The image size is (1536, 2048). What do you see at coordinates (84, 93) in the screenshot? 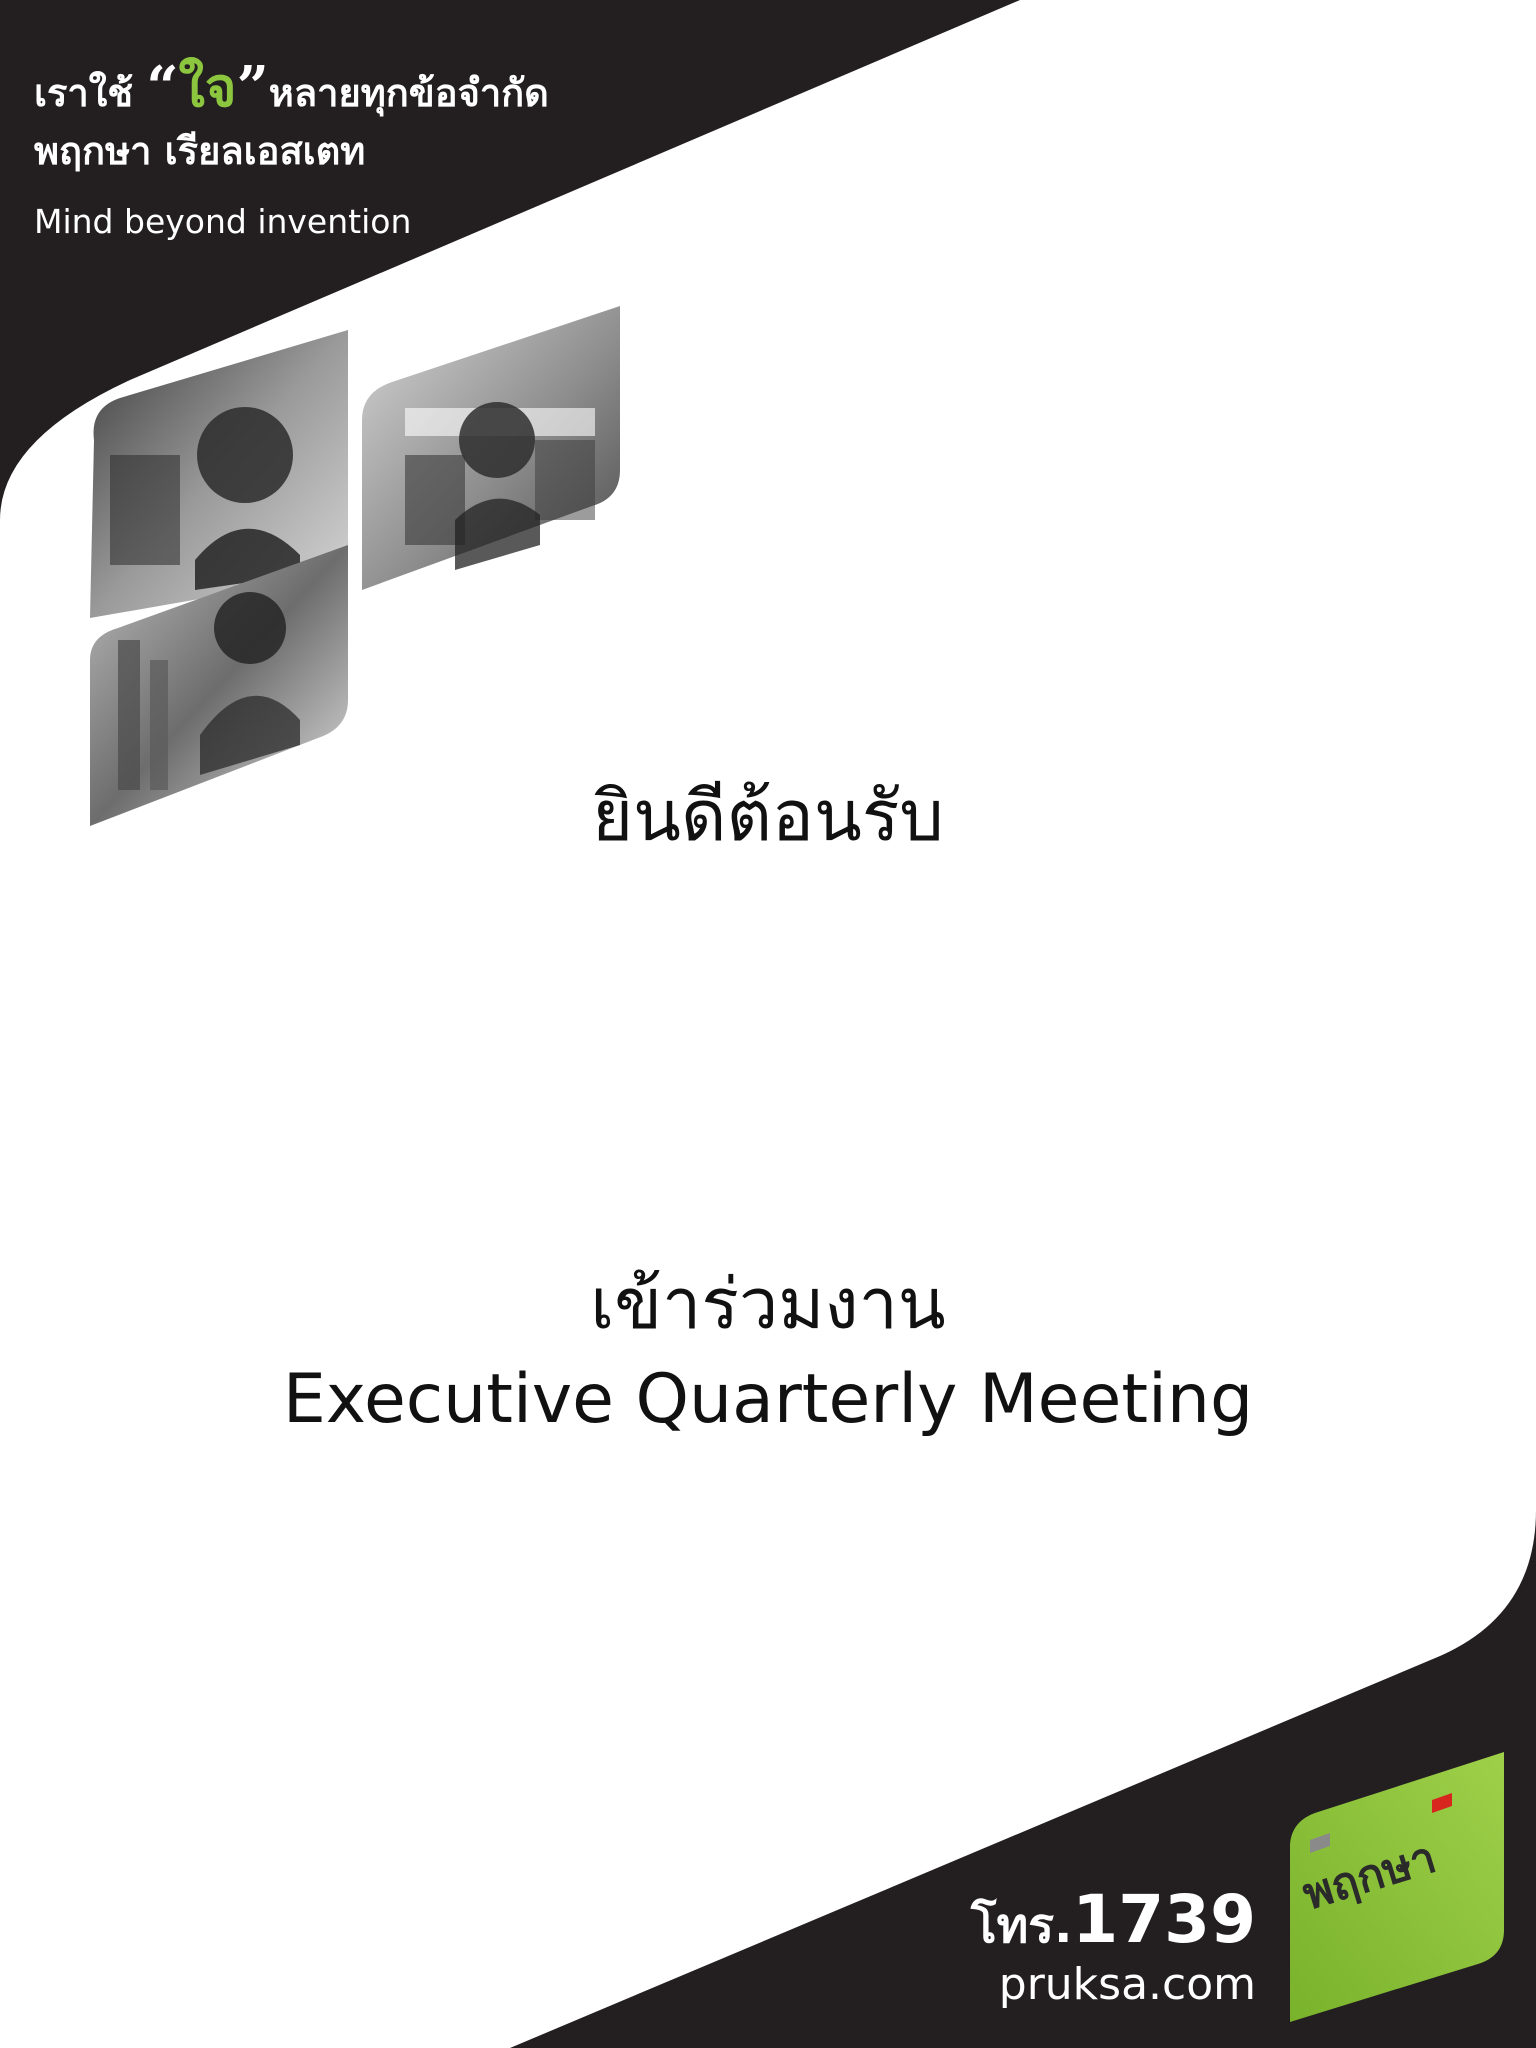
I see `slogan-text-before: เราใช้` at bounding box center [84, 93].